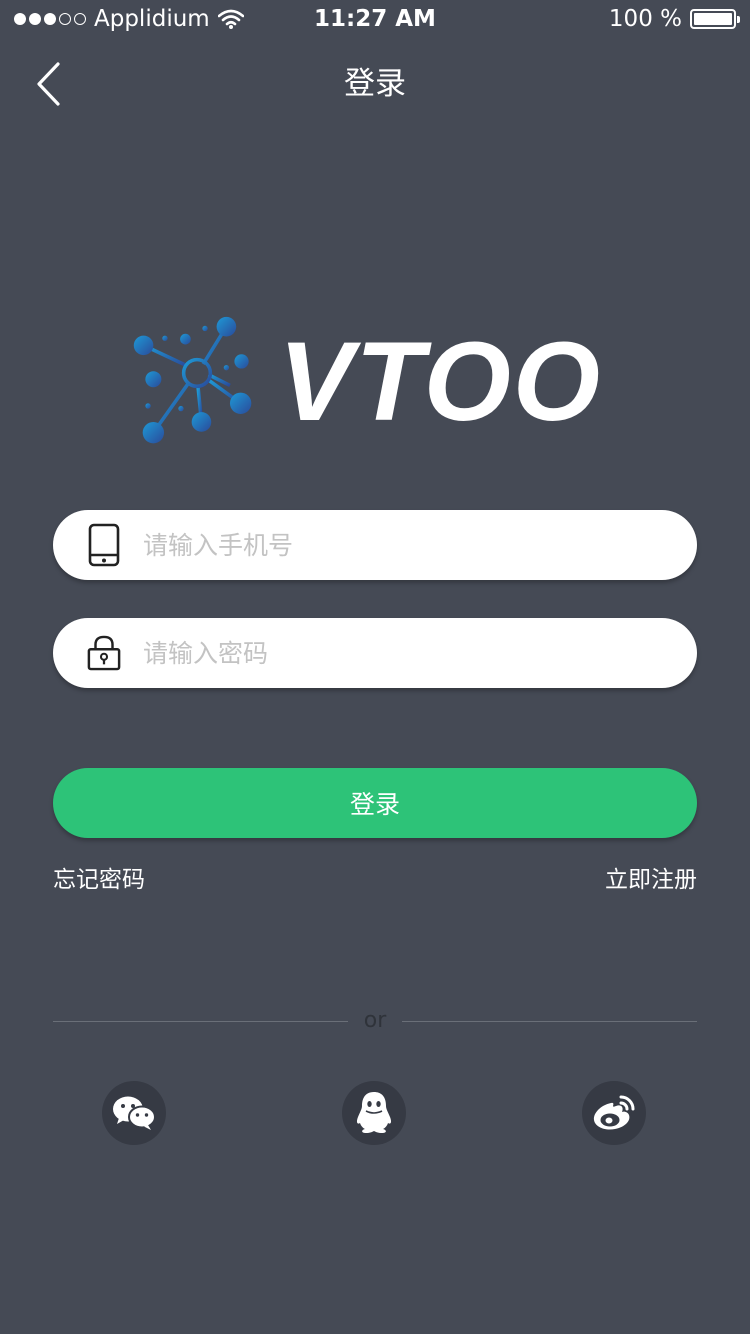 This screenshot has width=750, height=1334. I want to click on wechat-icon, so click(134, 1113).